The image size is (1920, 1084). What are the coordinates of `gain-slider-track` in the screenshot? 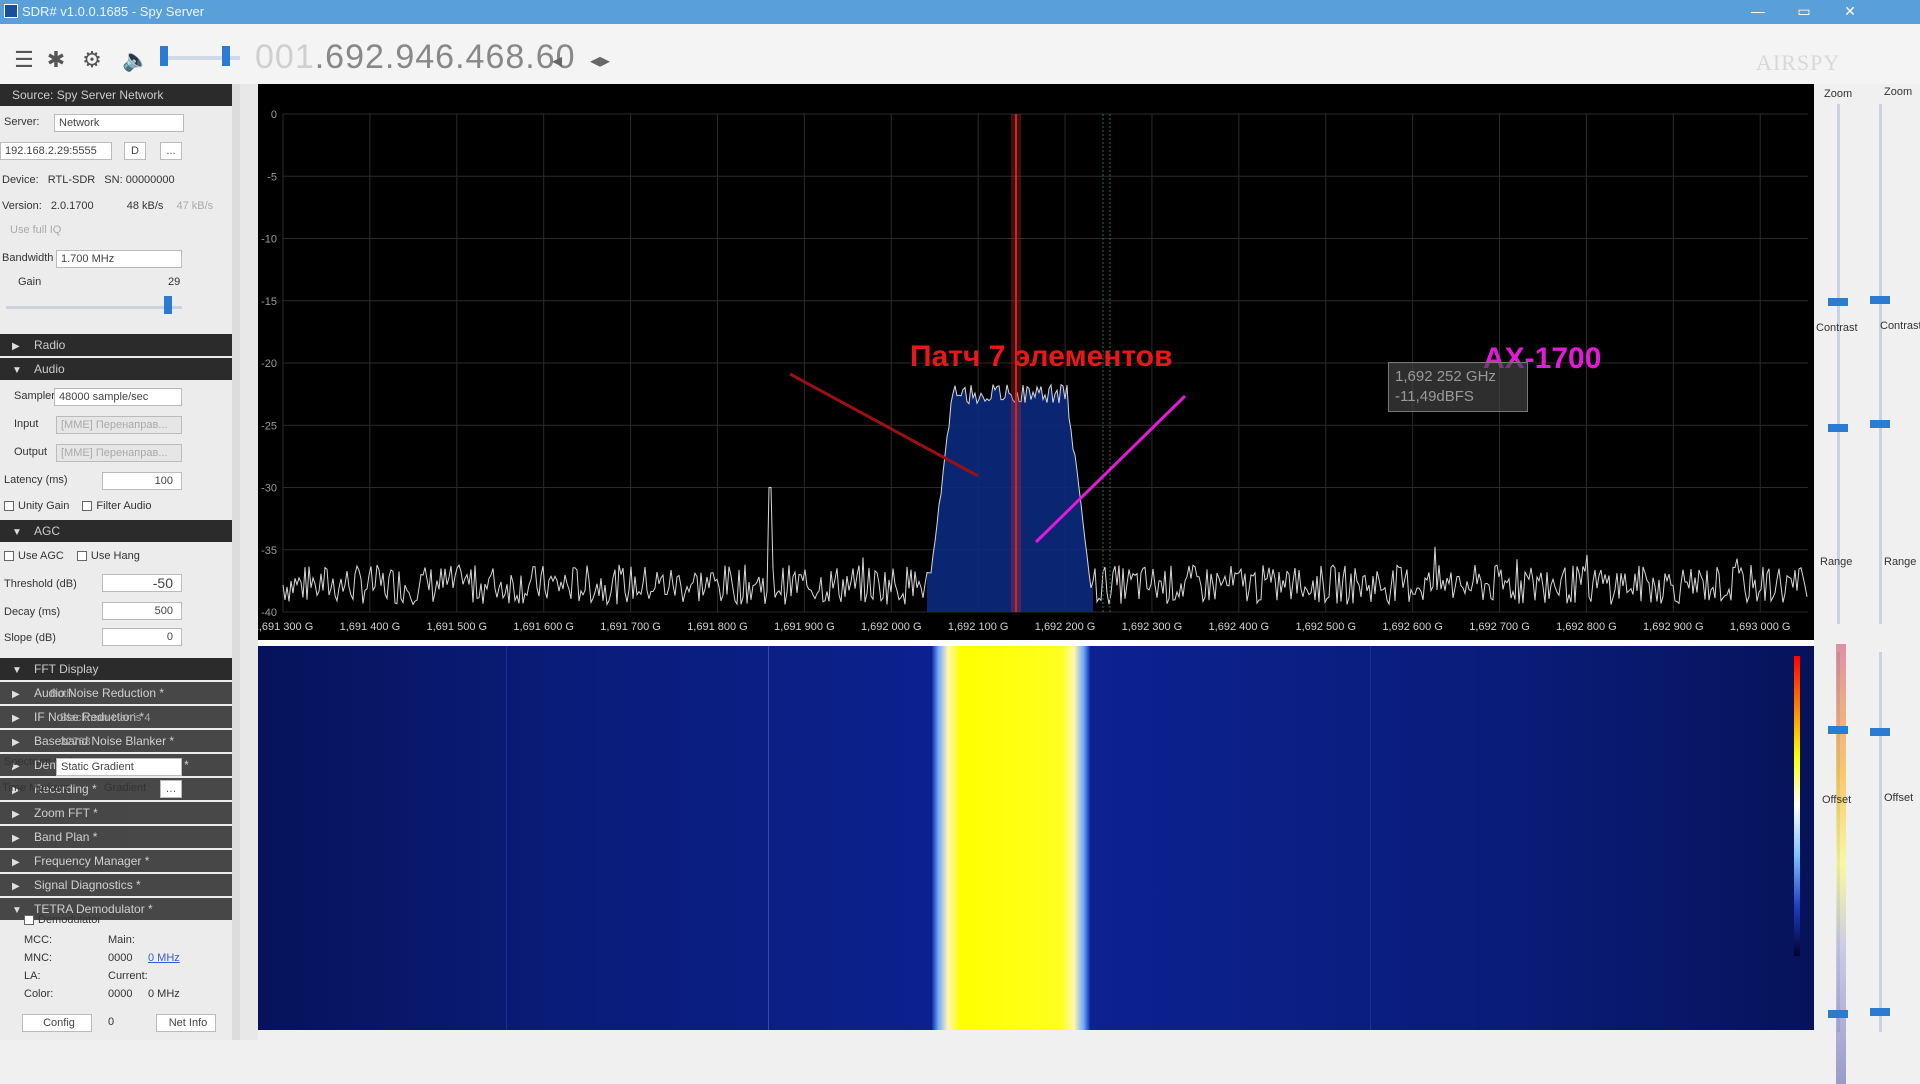 It's located at (94, 307).